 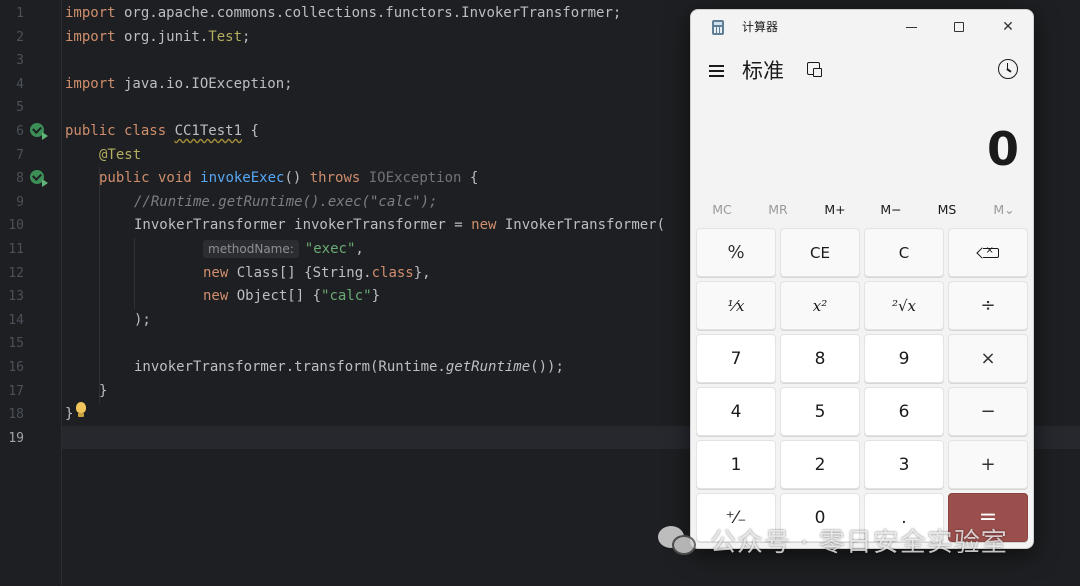 I want to click on subtract-button: −, so click(x=988, y=411).